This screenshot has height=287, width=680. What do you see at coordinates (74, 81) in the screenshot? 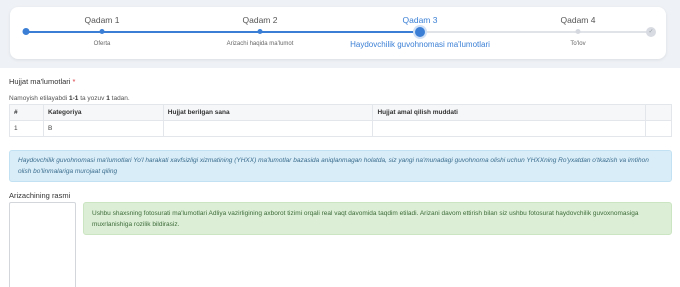
I see `required-mark: *` at bounding box center [74, 81].